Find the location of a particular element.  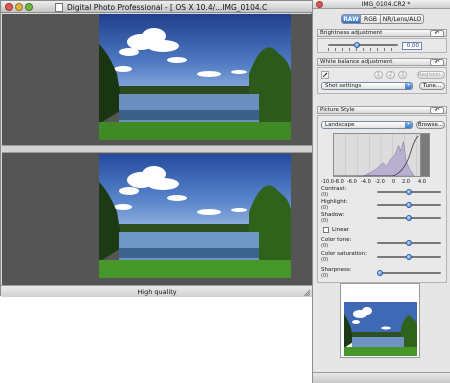

histogram-tick: -4.0 is located at coordinates (366, 182).